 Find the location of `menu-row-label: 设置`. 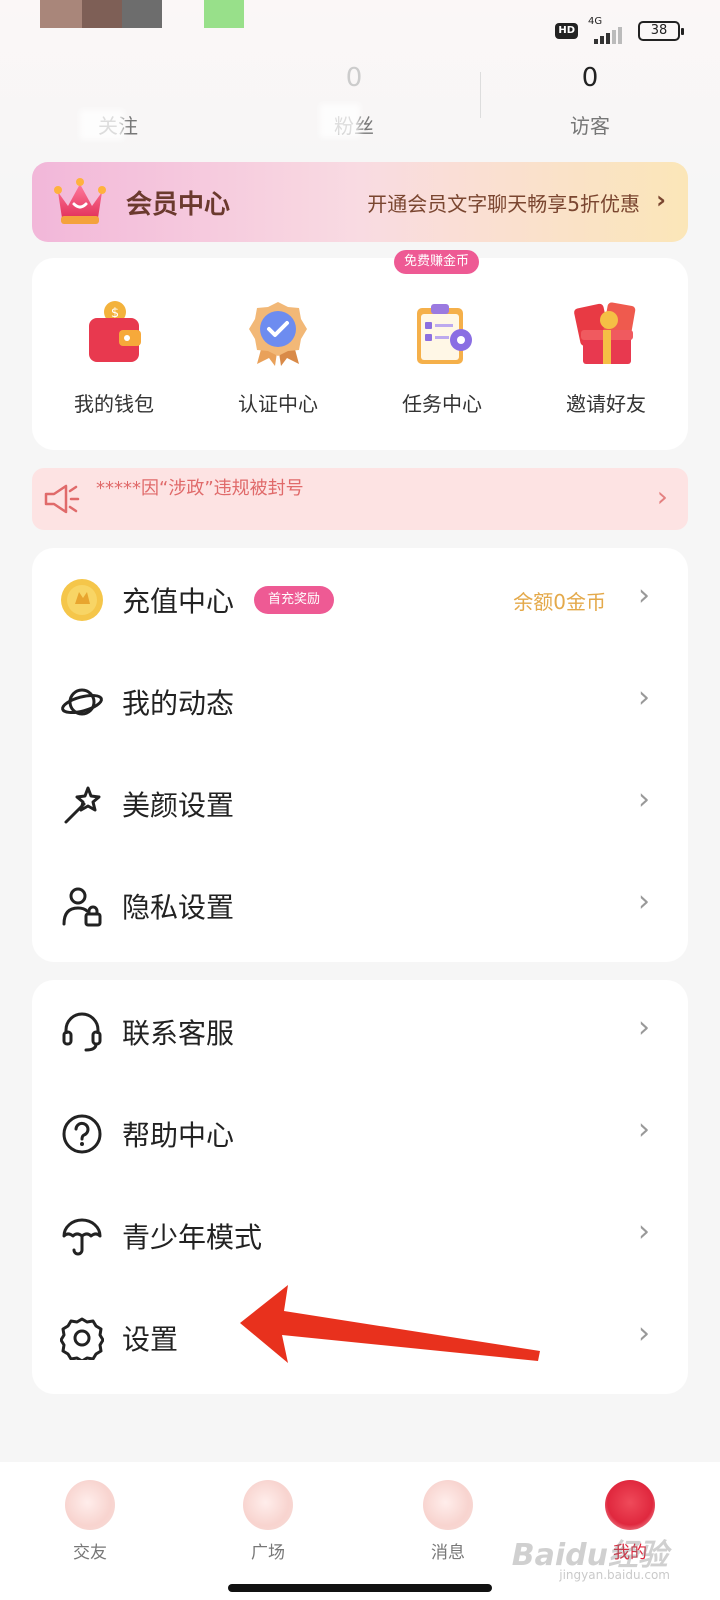

menu-row-label: 设置 is located at coordinates (150, 1339).